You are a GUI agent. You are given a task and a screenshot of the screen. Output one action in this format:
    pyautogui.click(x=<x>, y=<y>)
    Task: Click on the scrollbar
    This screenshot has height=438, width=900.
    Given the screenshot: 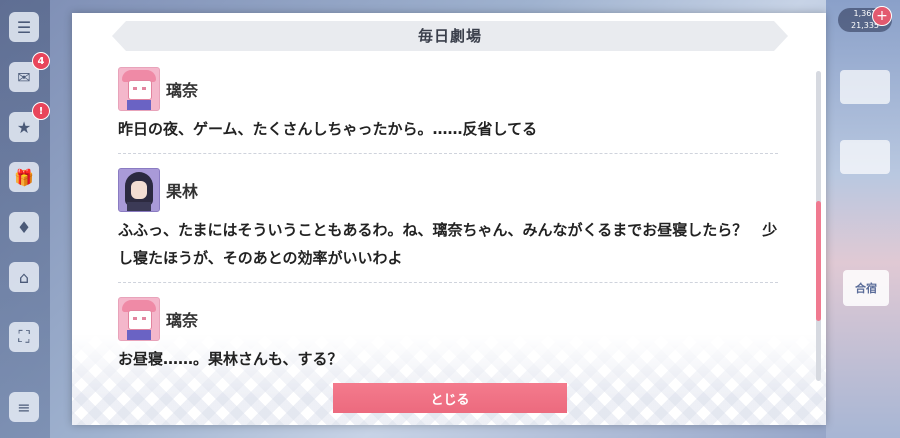 What is the action you would take?
    pyautogui.click(x=818, y=226)
    